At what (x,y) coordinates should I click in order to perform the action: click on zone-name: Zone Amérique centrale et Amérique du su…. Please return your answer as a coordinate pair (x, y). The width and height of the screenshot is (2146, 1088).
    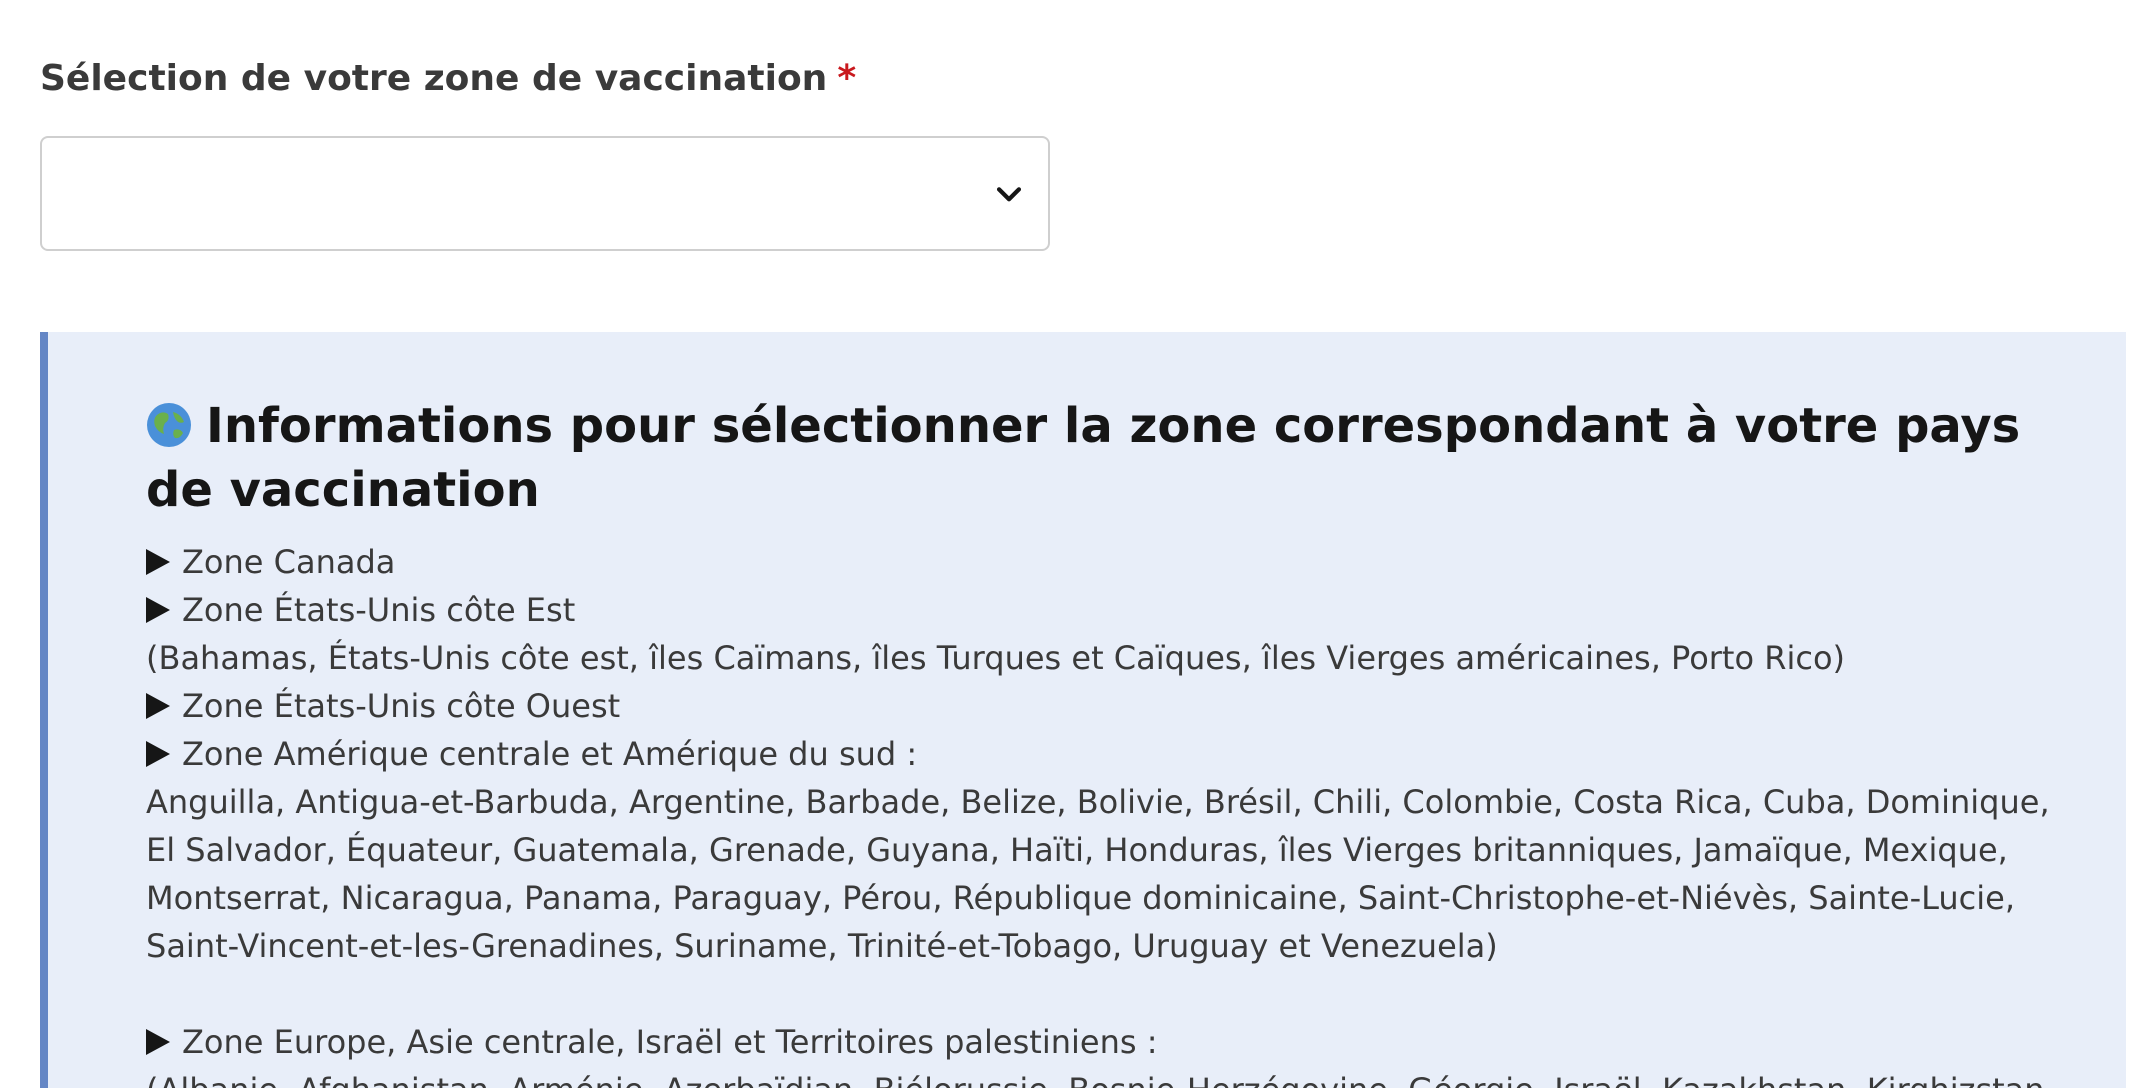
    Looking at the image, I should click on (550, 754).